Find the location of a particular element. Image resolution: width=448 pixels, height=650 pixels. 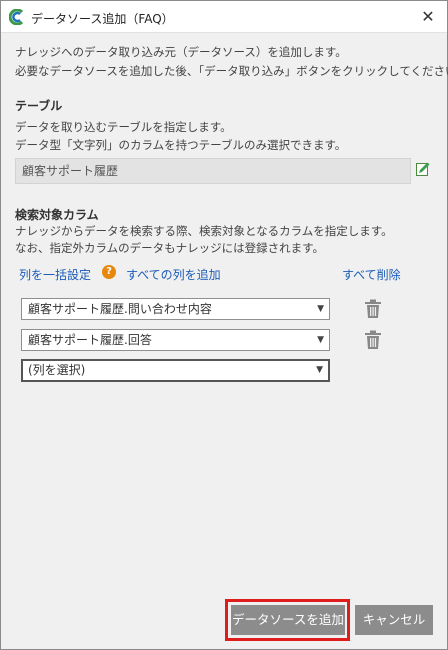

edit-icon is located at coordinates (423, 169).